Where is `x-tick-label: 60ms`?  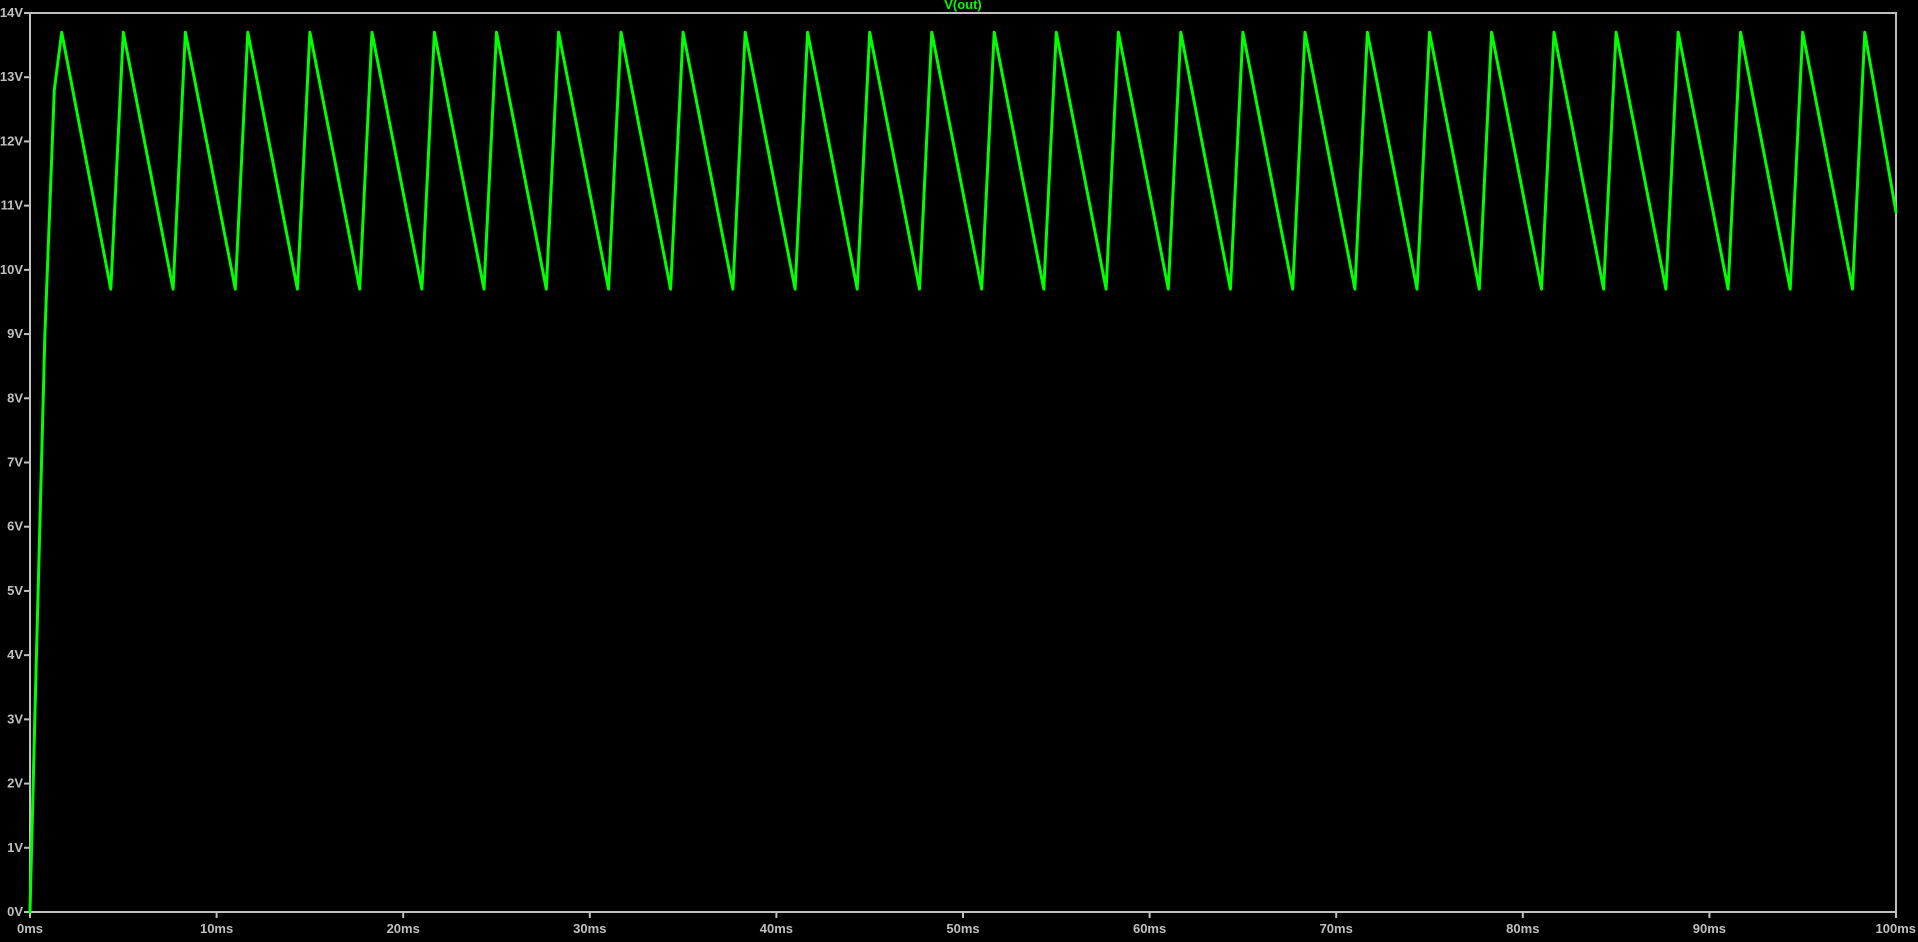 x-tick-label: 60ms is located at coordinates (1149, 928).